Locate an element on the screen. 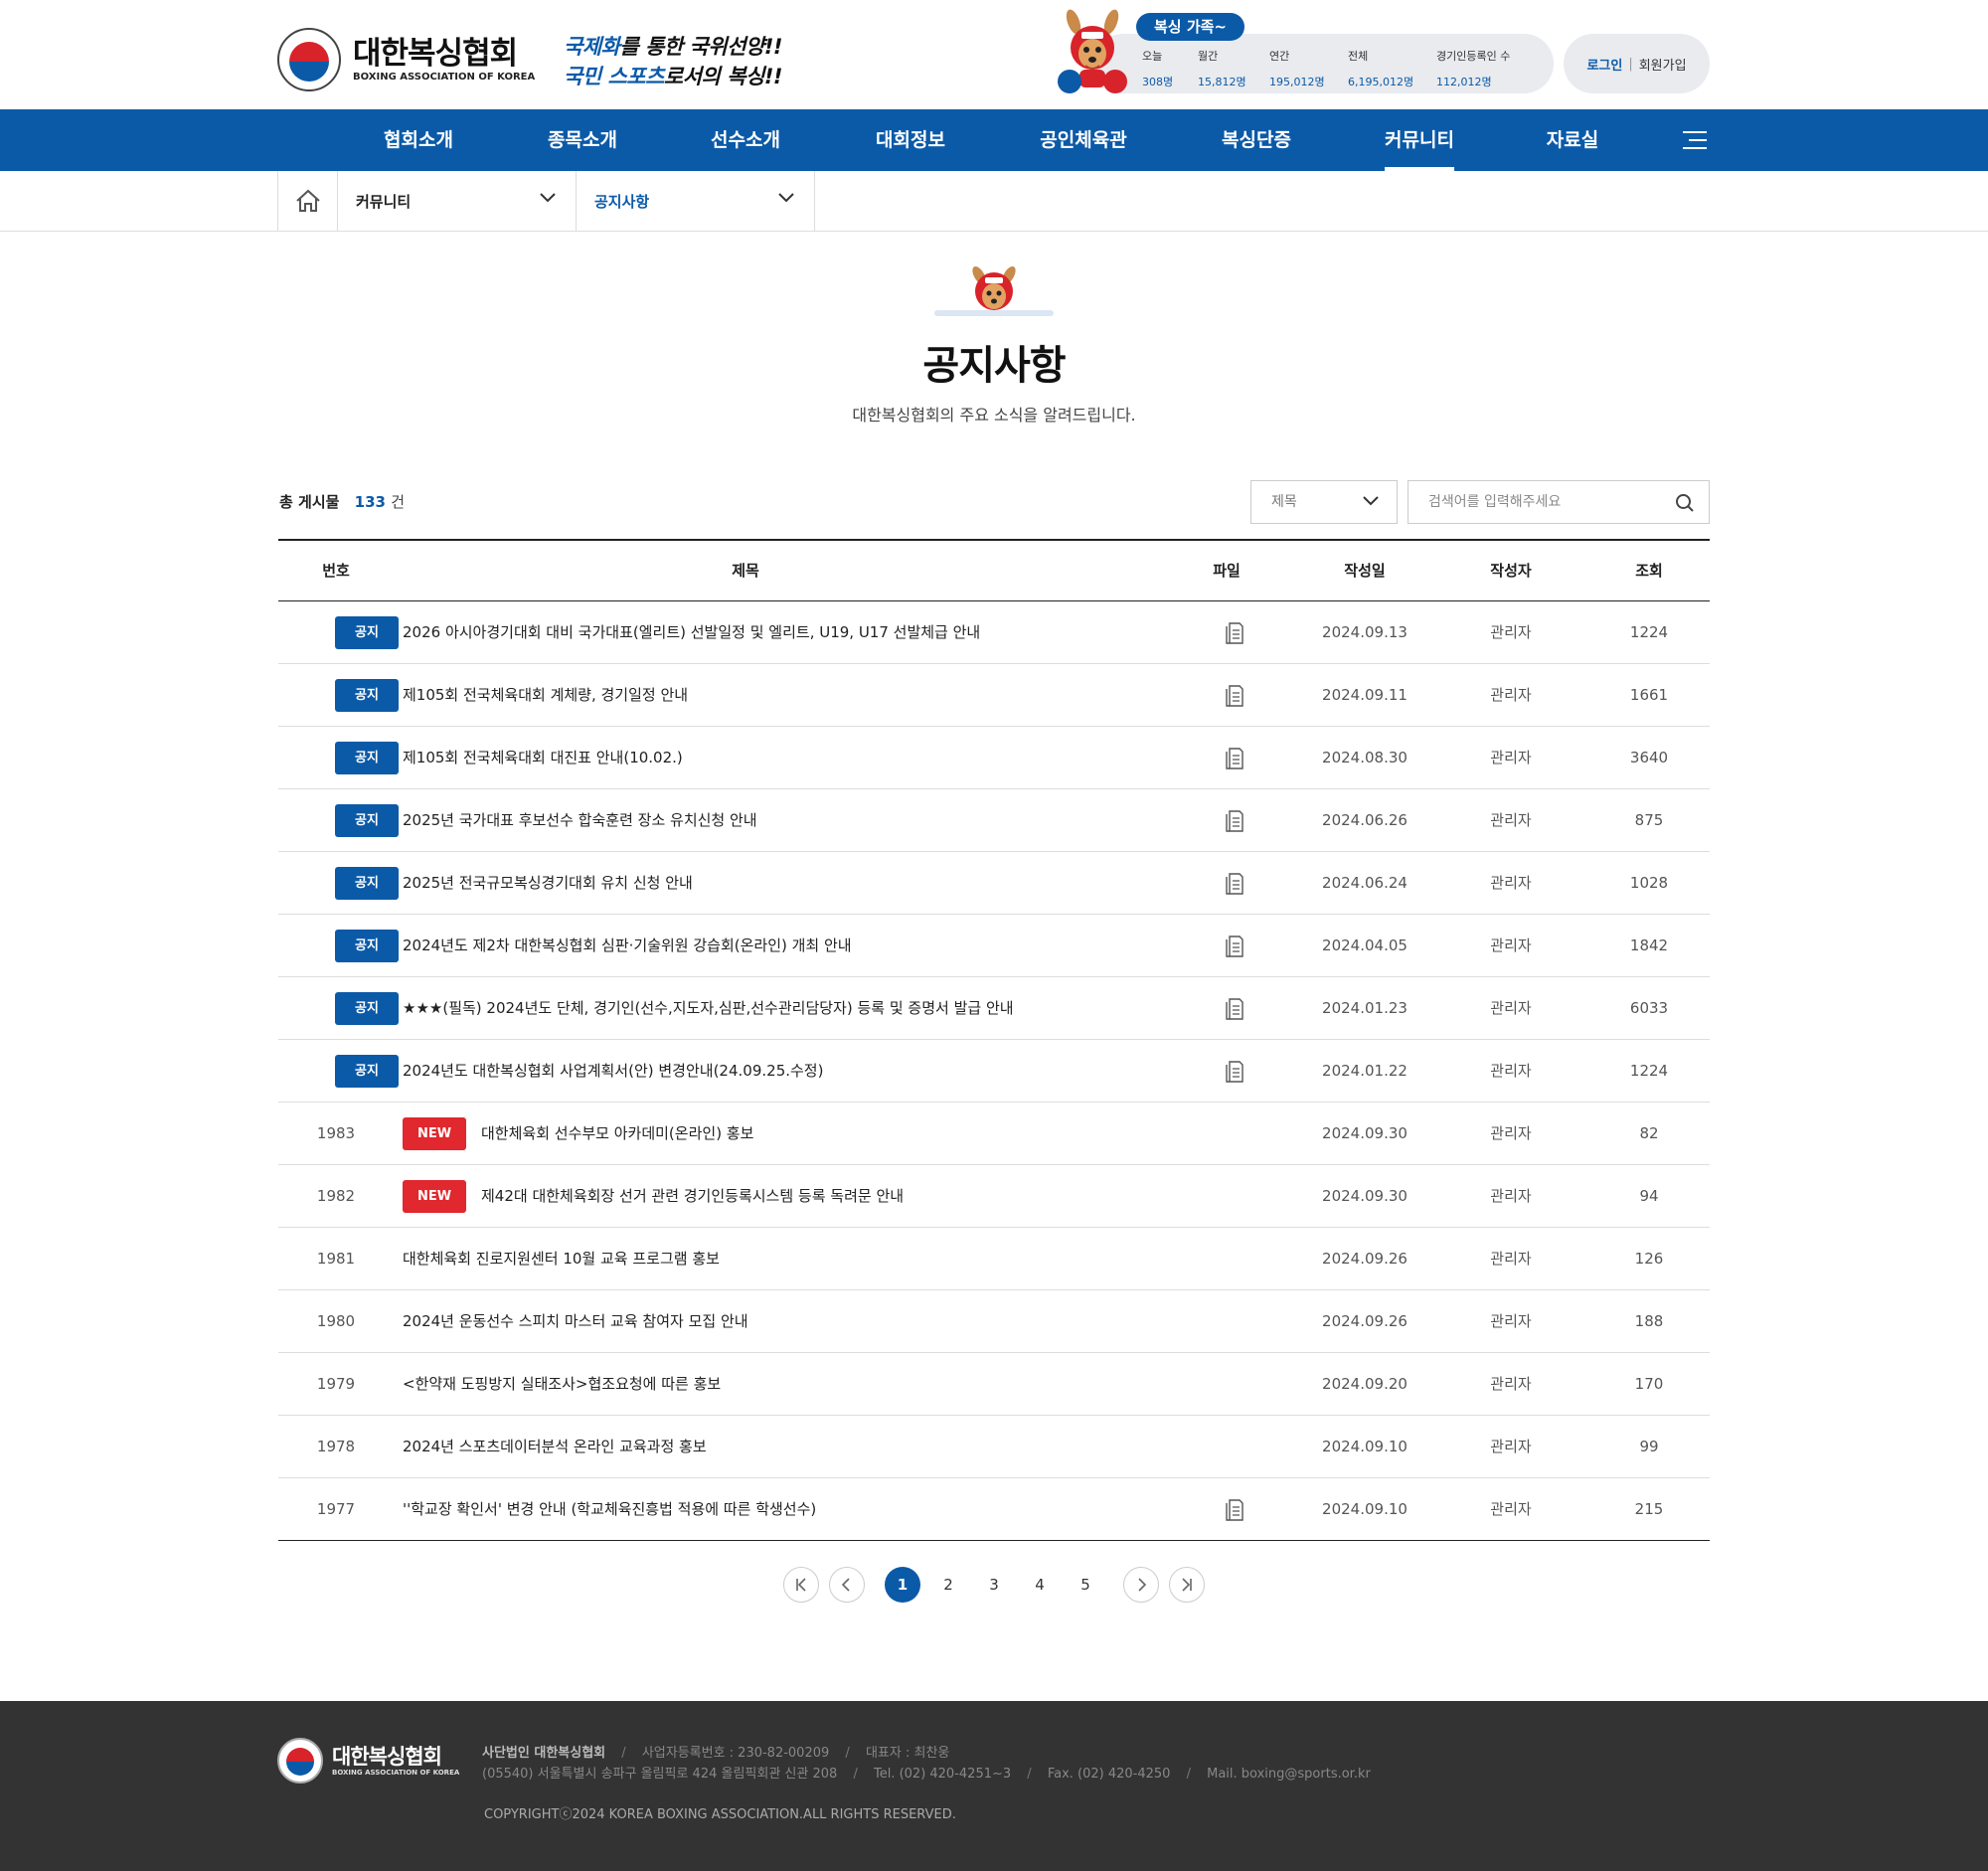 The width and height of the screenshot is (1988, 1871). page-button: 2 is located at coordinates (948, 1585).